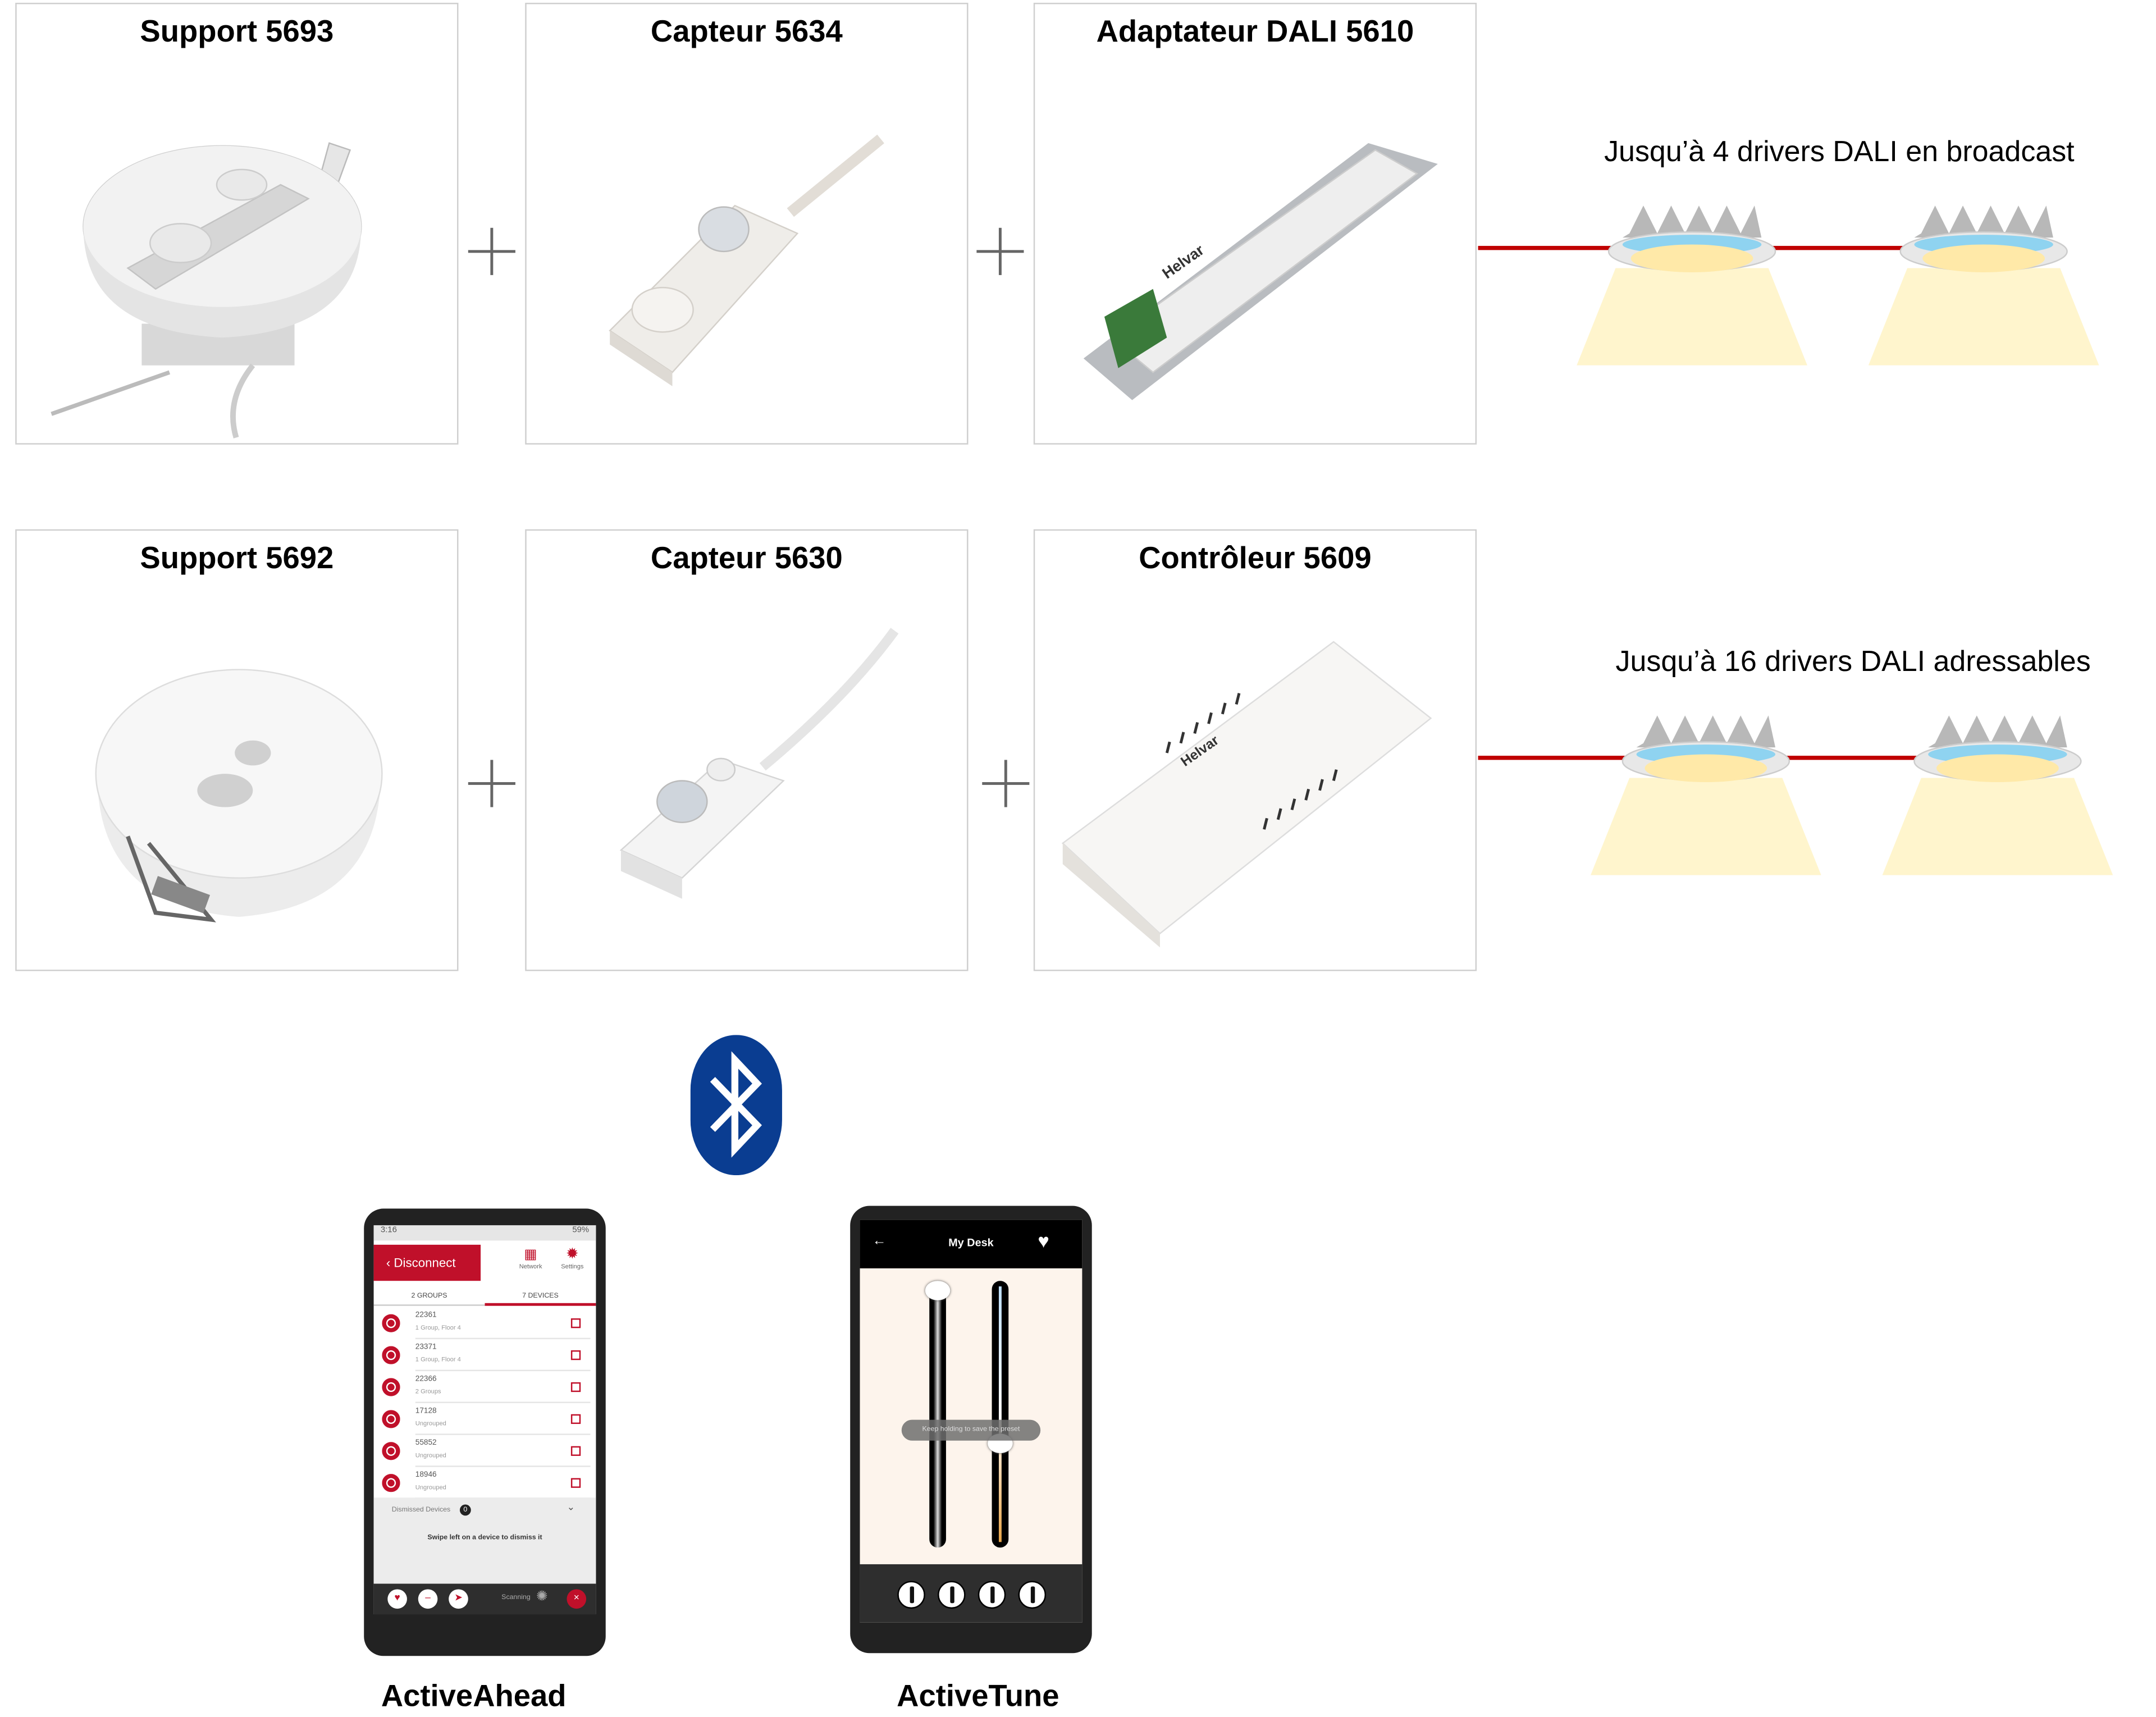  I want to click on product-card-support-5693: Support 5693, so click(237, 223).